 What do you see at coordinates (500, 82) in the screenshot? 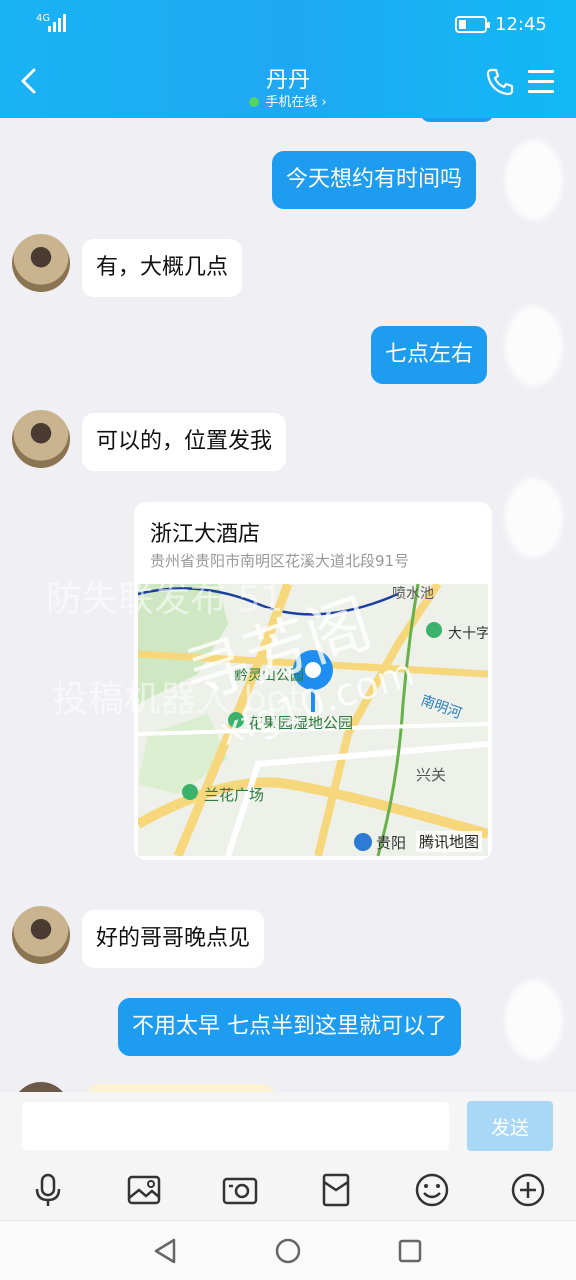
I see `phone-icon` at bounding box center [500, 82].